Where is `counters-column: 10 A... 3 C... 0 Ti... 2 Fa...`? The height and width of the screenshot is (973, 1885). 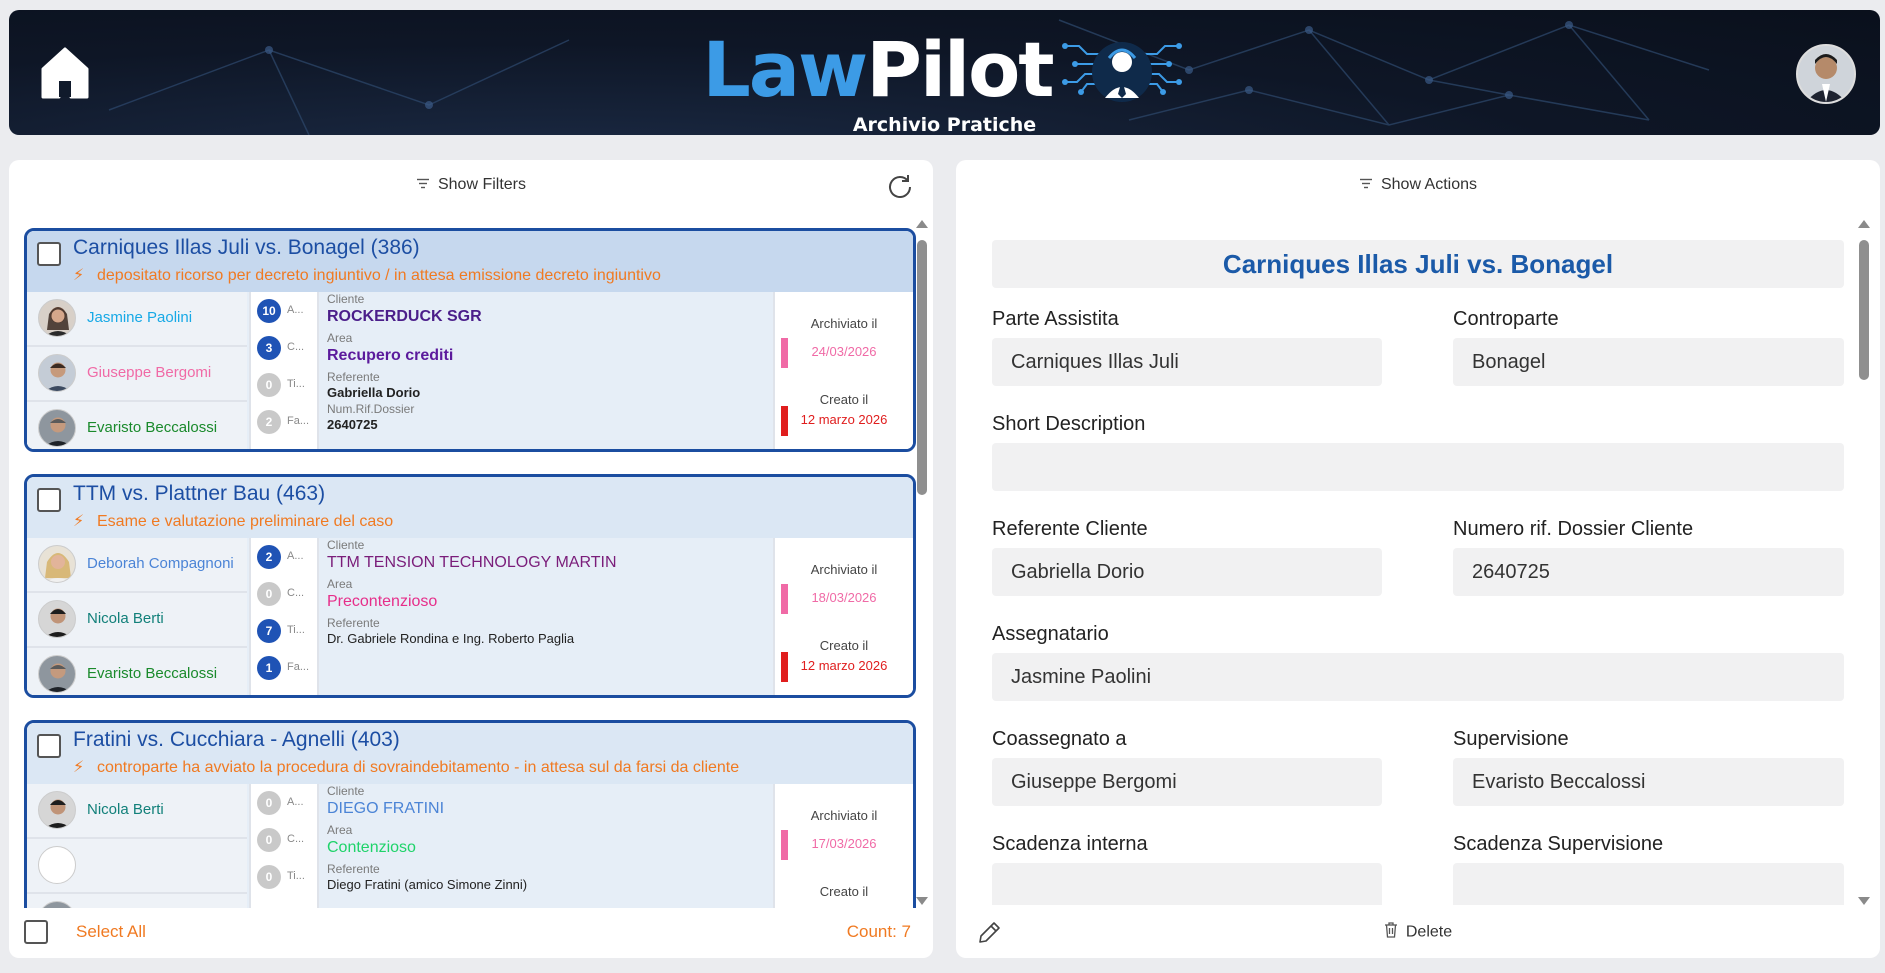 counters-column: 10 A... 3 C... 0 Ti... 2 Fa... is located at coordinates (284, 370).